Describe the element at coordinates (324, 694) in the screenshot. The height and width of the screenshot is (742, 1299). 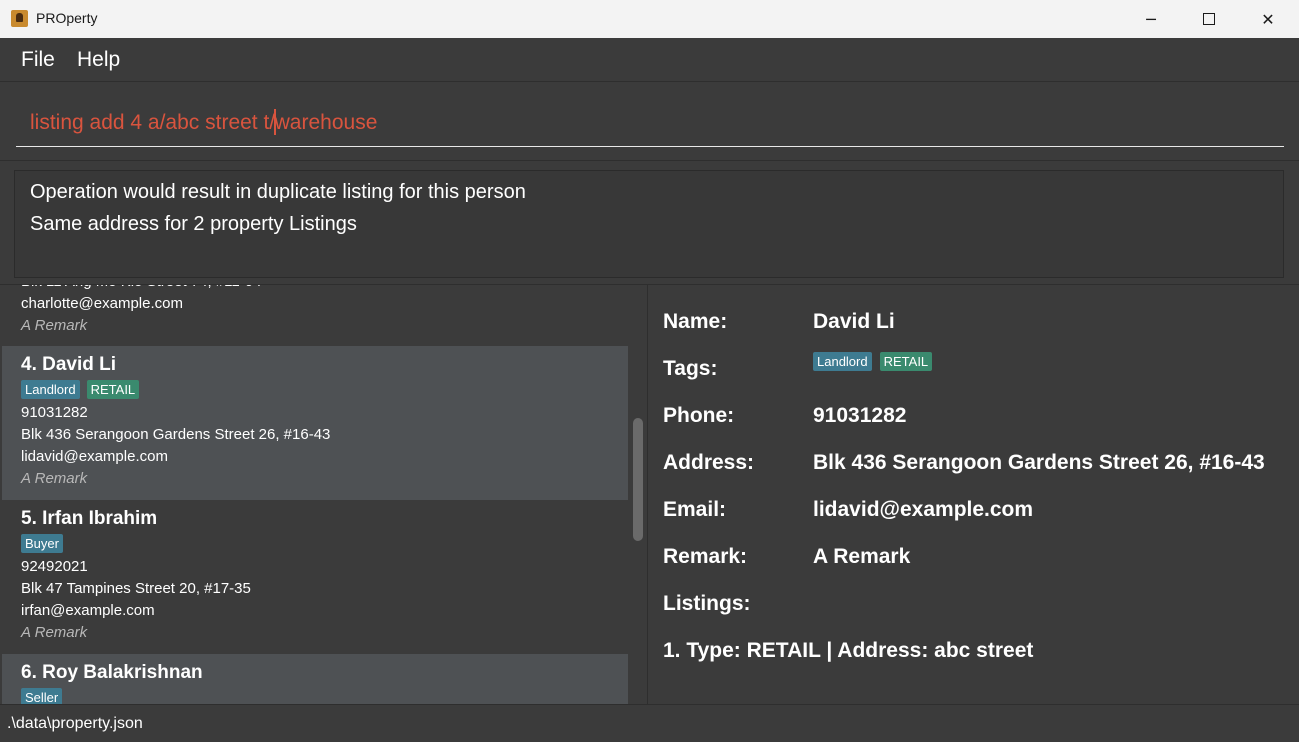
I see `person-tags: Seller` at that location.